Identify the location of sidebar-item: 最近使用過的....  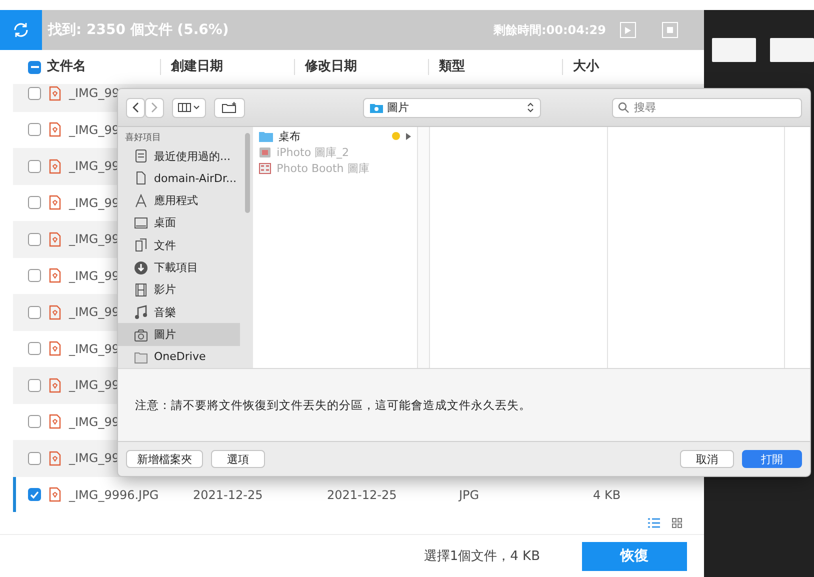
(179, 156).